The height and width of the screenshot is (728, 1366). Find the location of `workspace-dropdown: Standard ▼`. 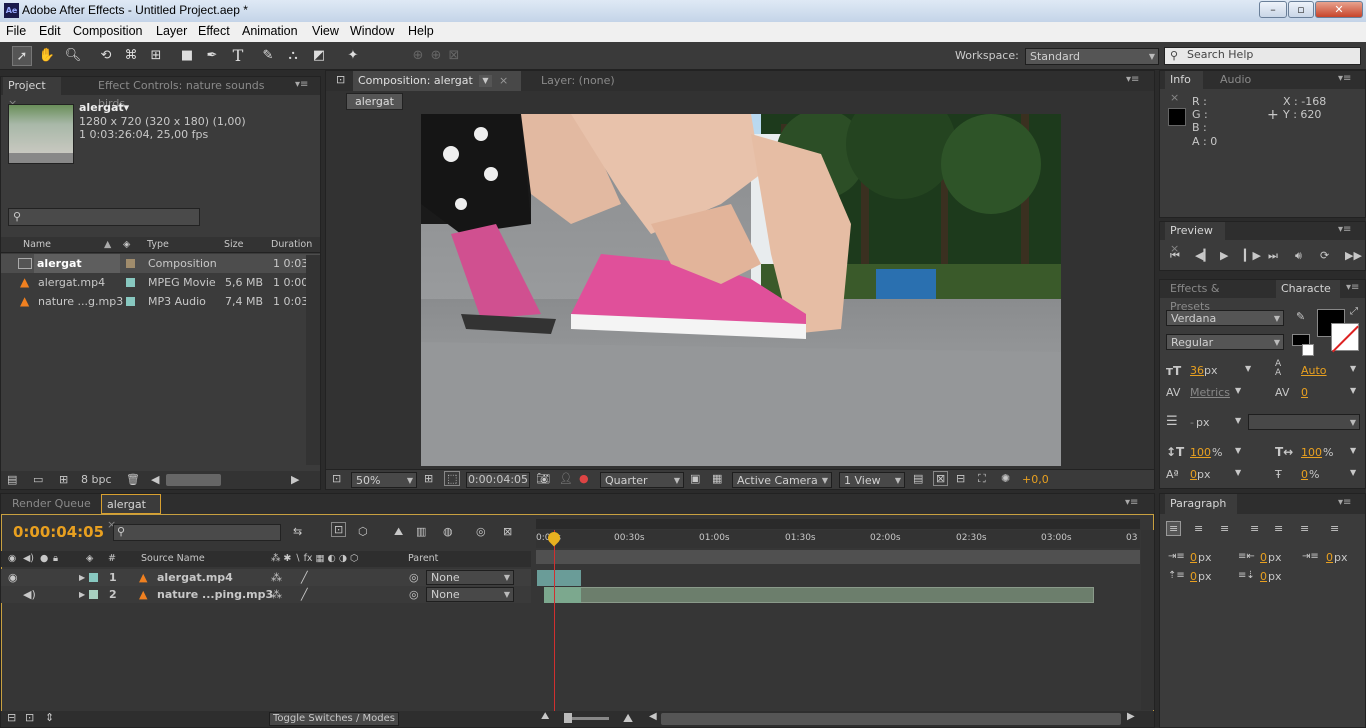

workspace-dropdown: Standard ▼ is located at coordinates (1092, 56).